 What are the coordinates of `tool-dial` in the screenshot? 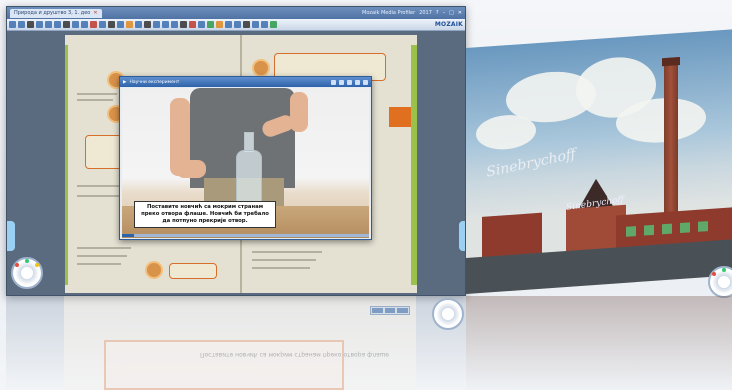 It's located at (27, 273).